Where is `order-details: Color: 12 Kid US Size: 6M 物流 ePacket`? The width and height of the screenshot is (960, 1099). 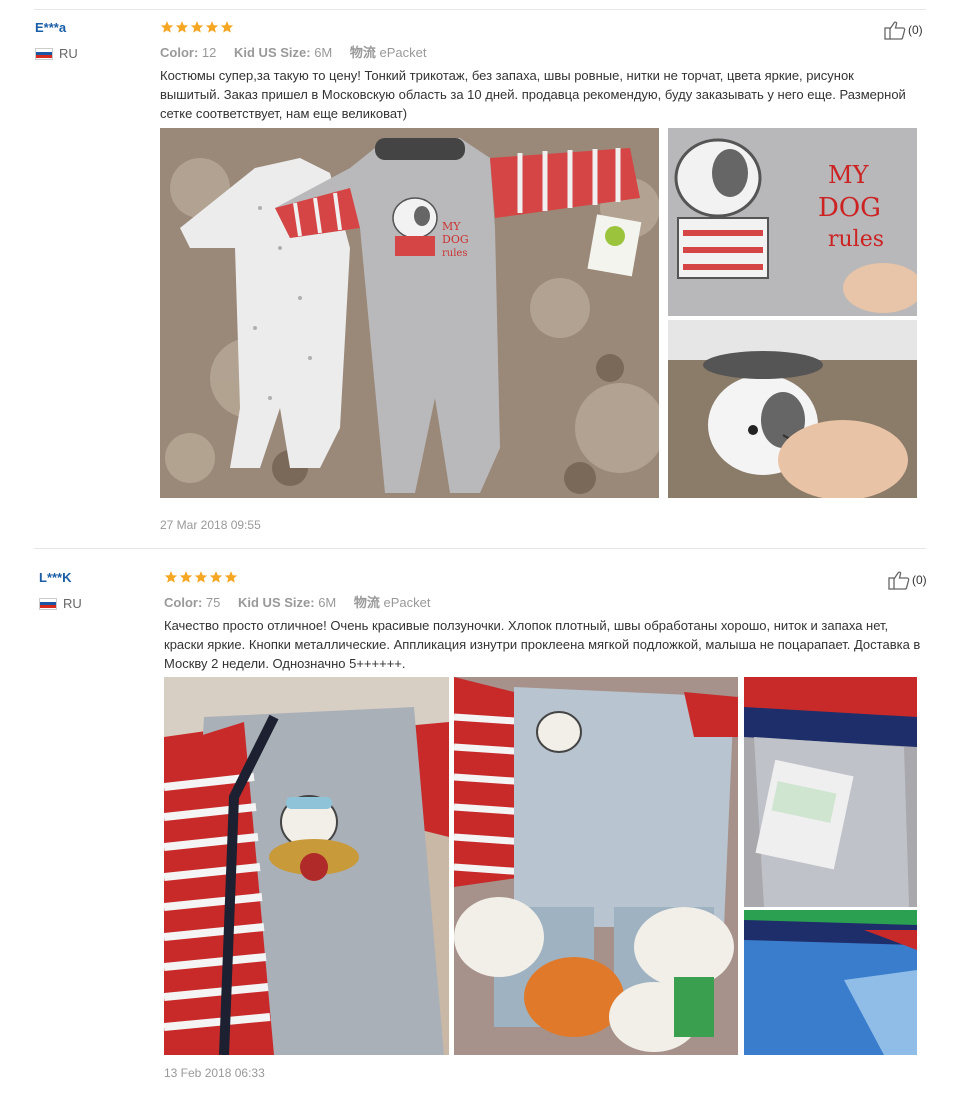
order-details: Color: 12 Kid US Size: 6M 物流 ePacket is located at coordinates (300, 51).